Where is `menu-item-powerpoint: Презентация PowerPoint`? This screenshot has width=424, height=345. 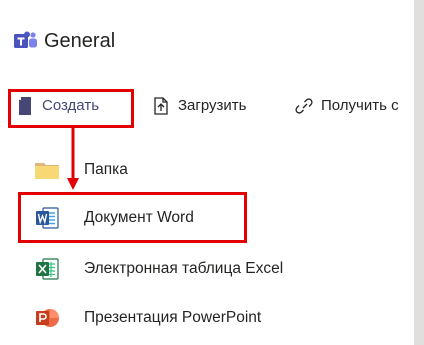
menu-item-powerpoint: Презентация PowerPoint is located at coordinates (147, 318).